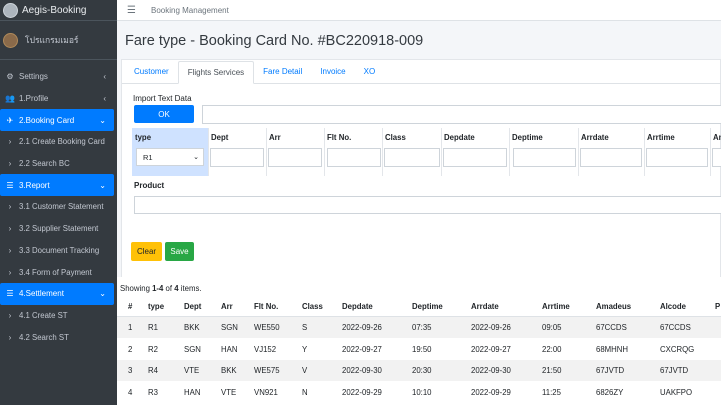 This screenshot has height=405, width=721. What do you see at coordinates (611, 157) in the screenshot?
I see `arrdate-input` at bounding box center [611, 157].